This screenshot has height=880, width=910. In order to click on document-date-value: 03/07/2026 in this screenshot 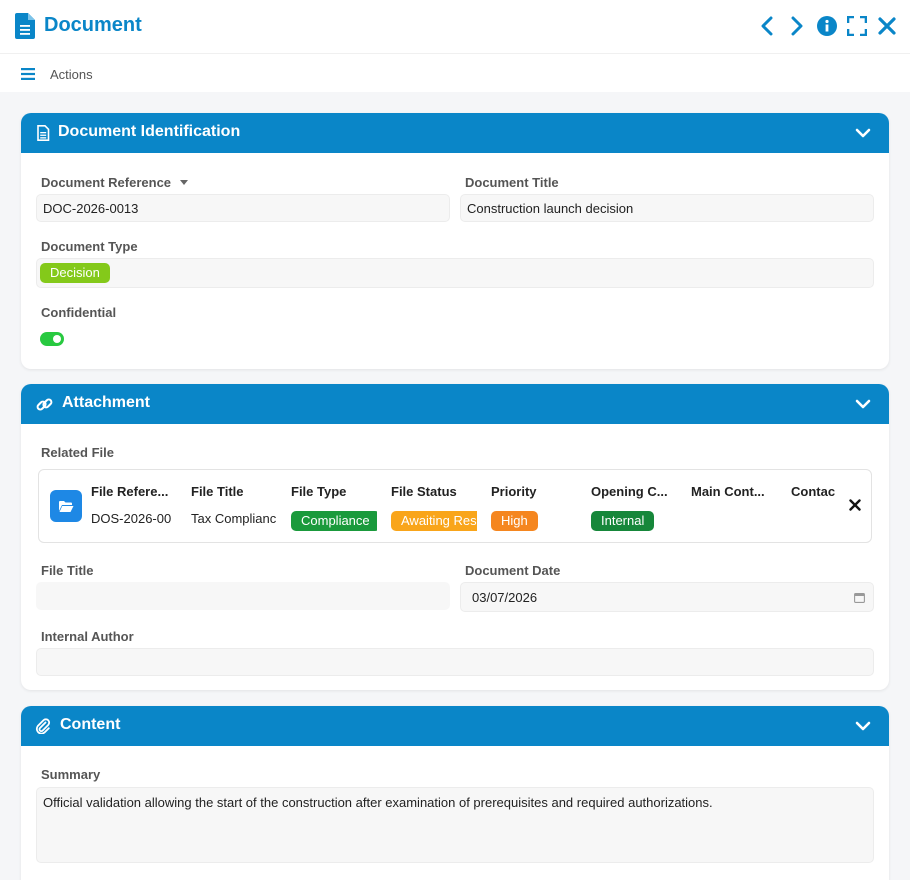, I will do `click(505, 597)`.